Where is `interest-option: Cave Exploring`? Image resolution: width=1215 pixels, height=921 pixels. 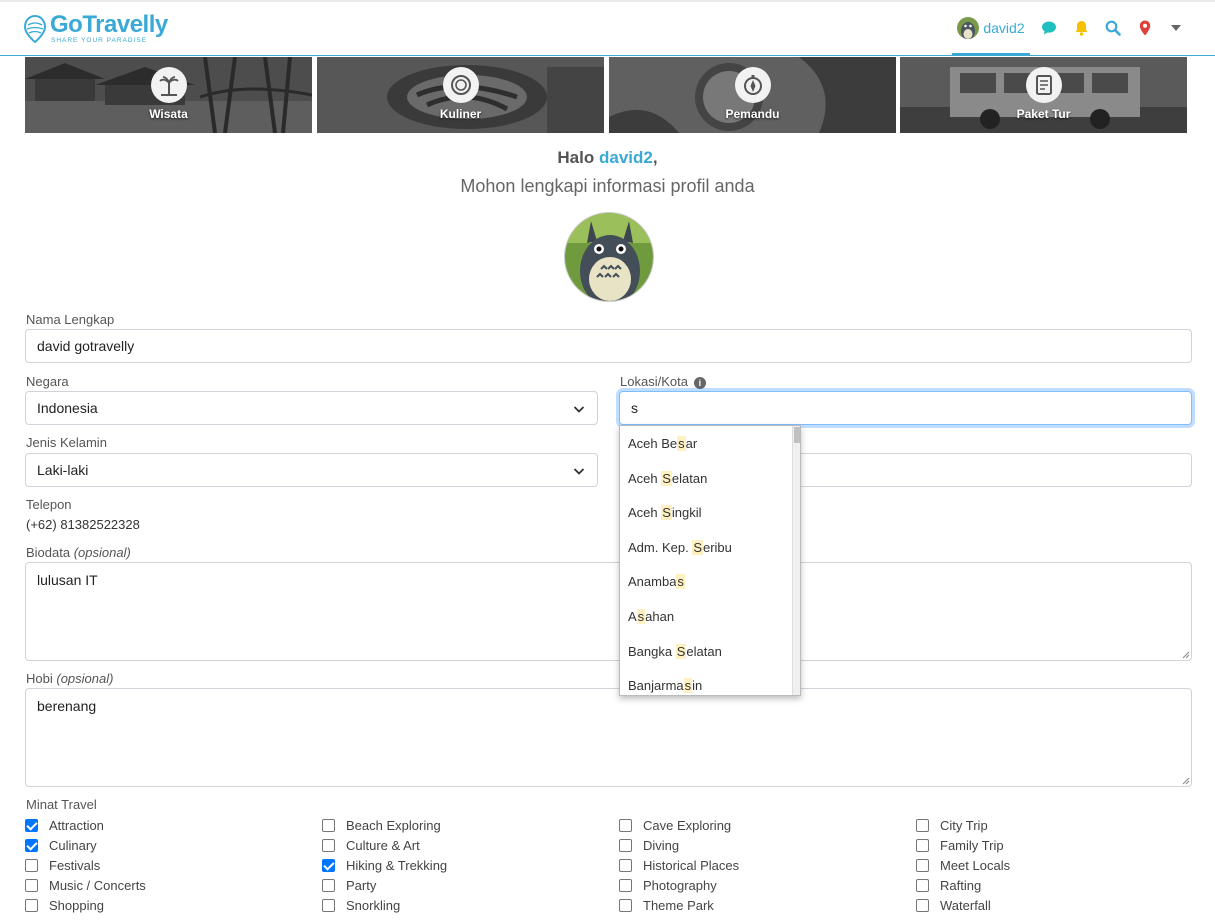
interest-option: Cave Exploring is located at coordinates (675, 825).